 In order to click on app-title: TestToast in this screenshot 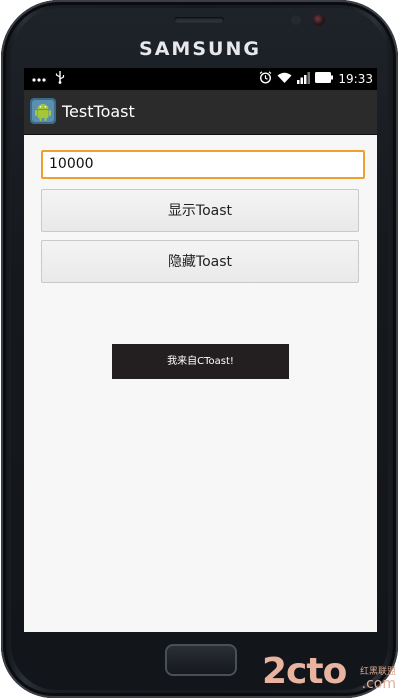, I will do `click(98, 111)`.